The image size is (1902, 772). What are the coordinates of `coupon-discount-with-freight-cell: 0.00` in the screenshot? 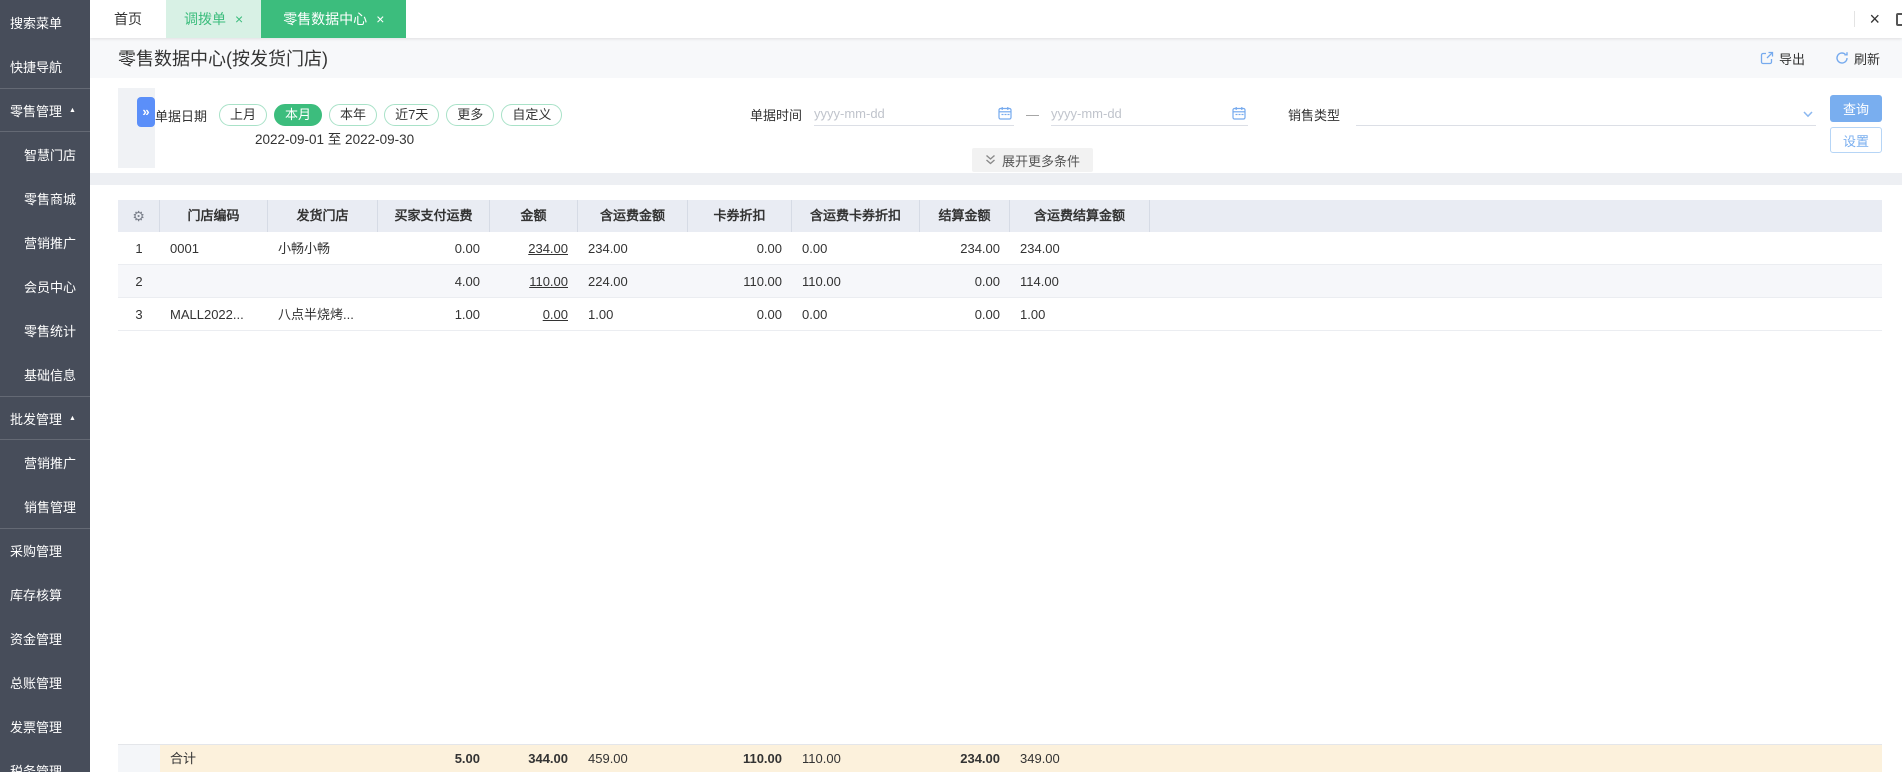 It's located at (856, 248).